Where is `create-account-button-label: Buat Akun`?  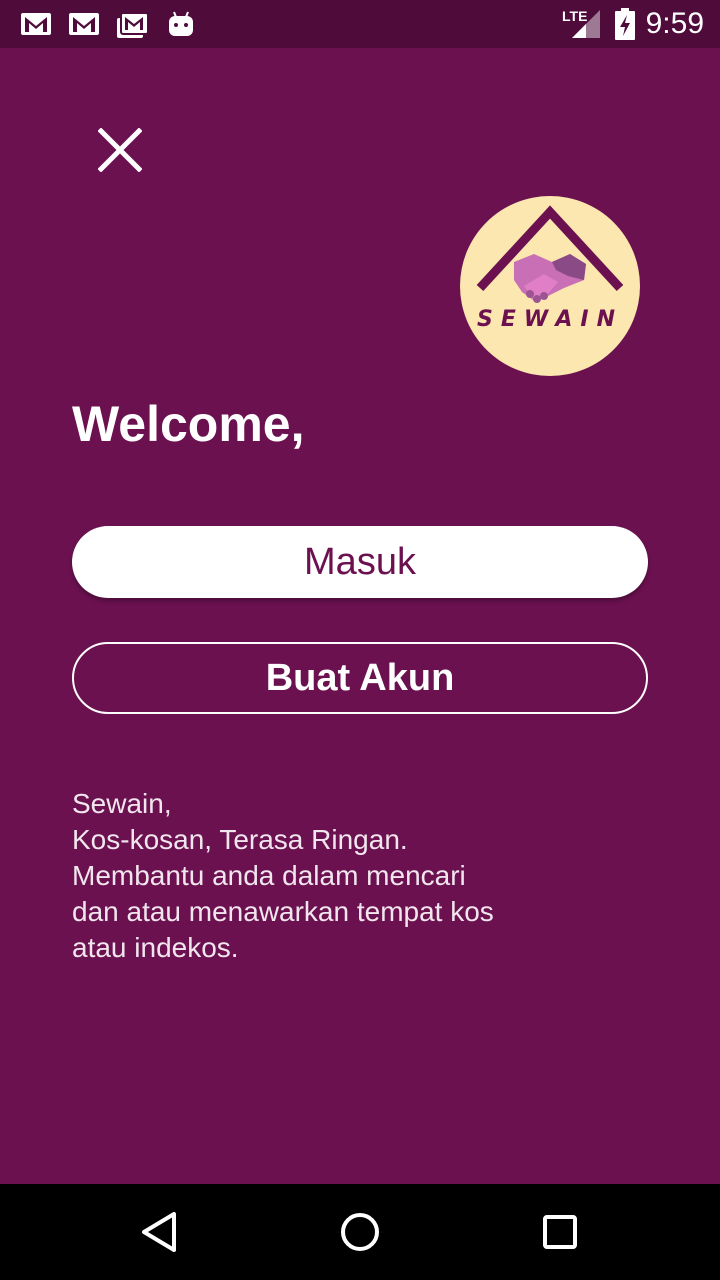 create-account-button-label: Buat Akun is located at coordinates (360, 677).